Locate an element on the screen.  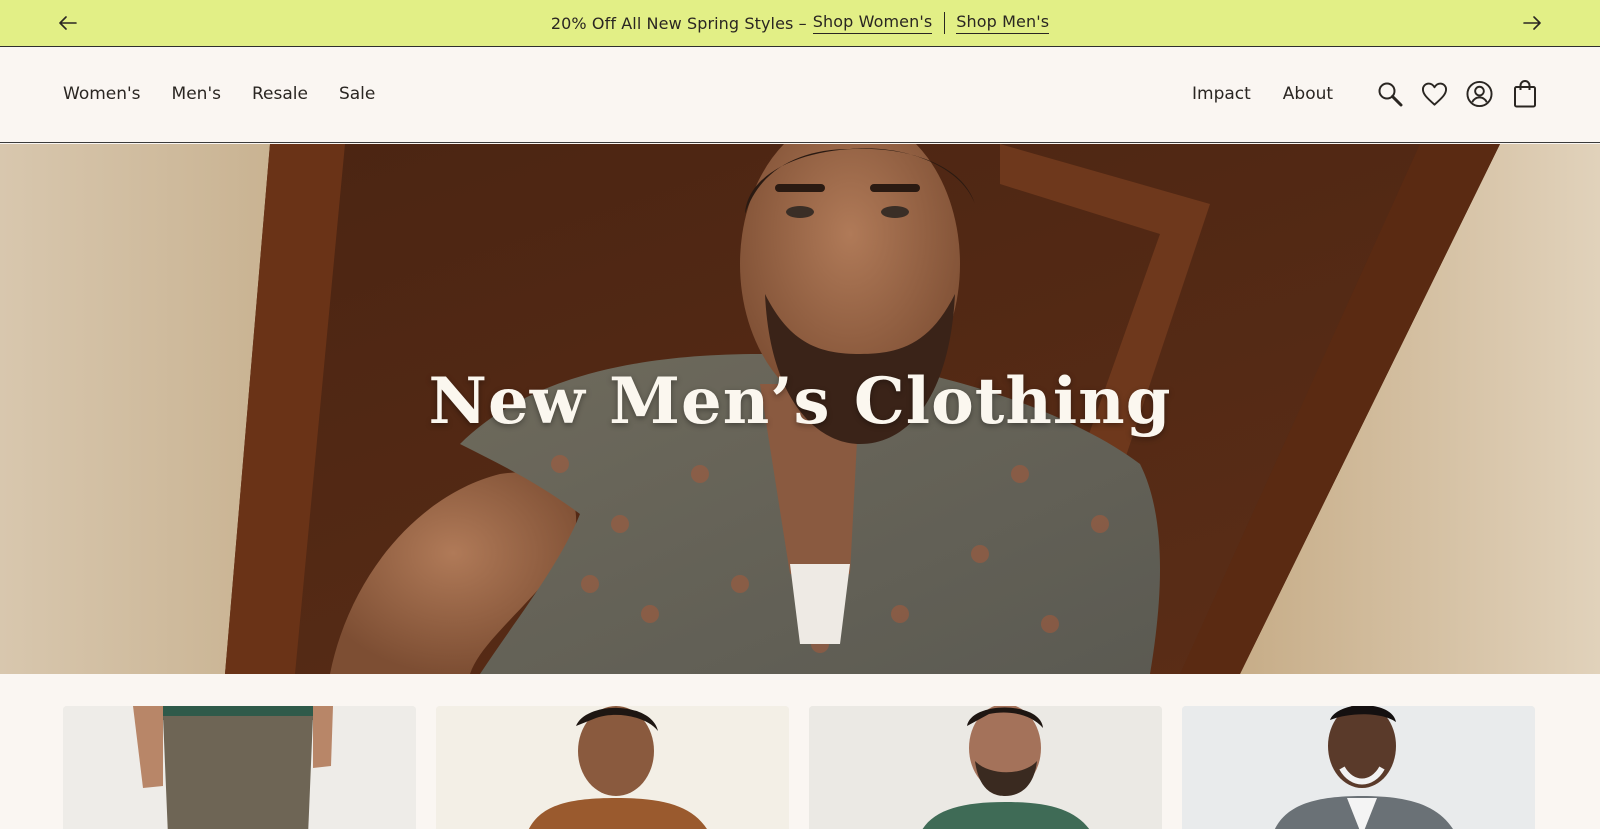
product-tile-jacket-grey is located at coordinates (1358, 767).